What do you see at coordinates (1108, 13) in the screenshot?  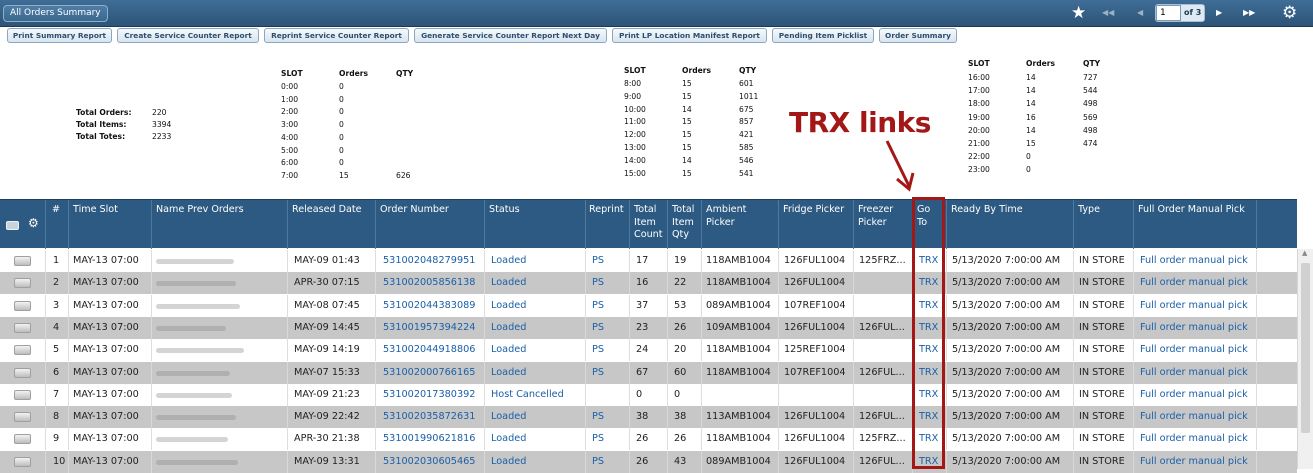 I see `first-page-icon: ◀◀` at bounding box center [1108, 13].